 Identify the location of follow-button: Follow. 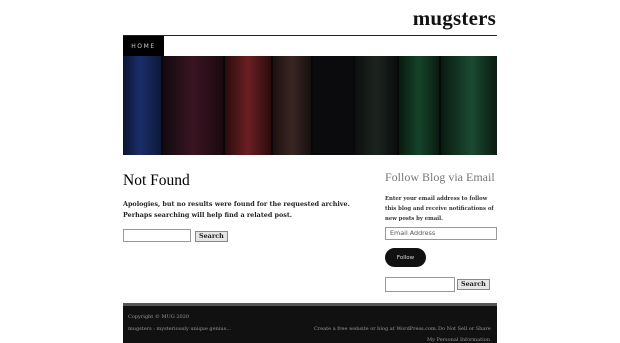
(405, 257).